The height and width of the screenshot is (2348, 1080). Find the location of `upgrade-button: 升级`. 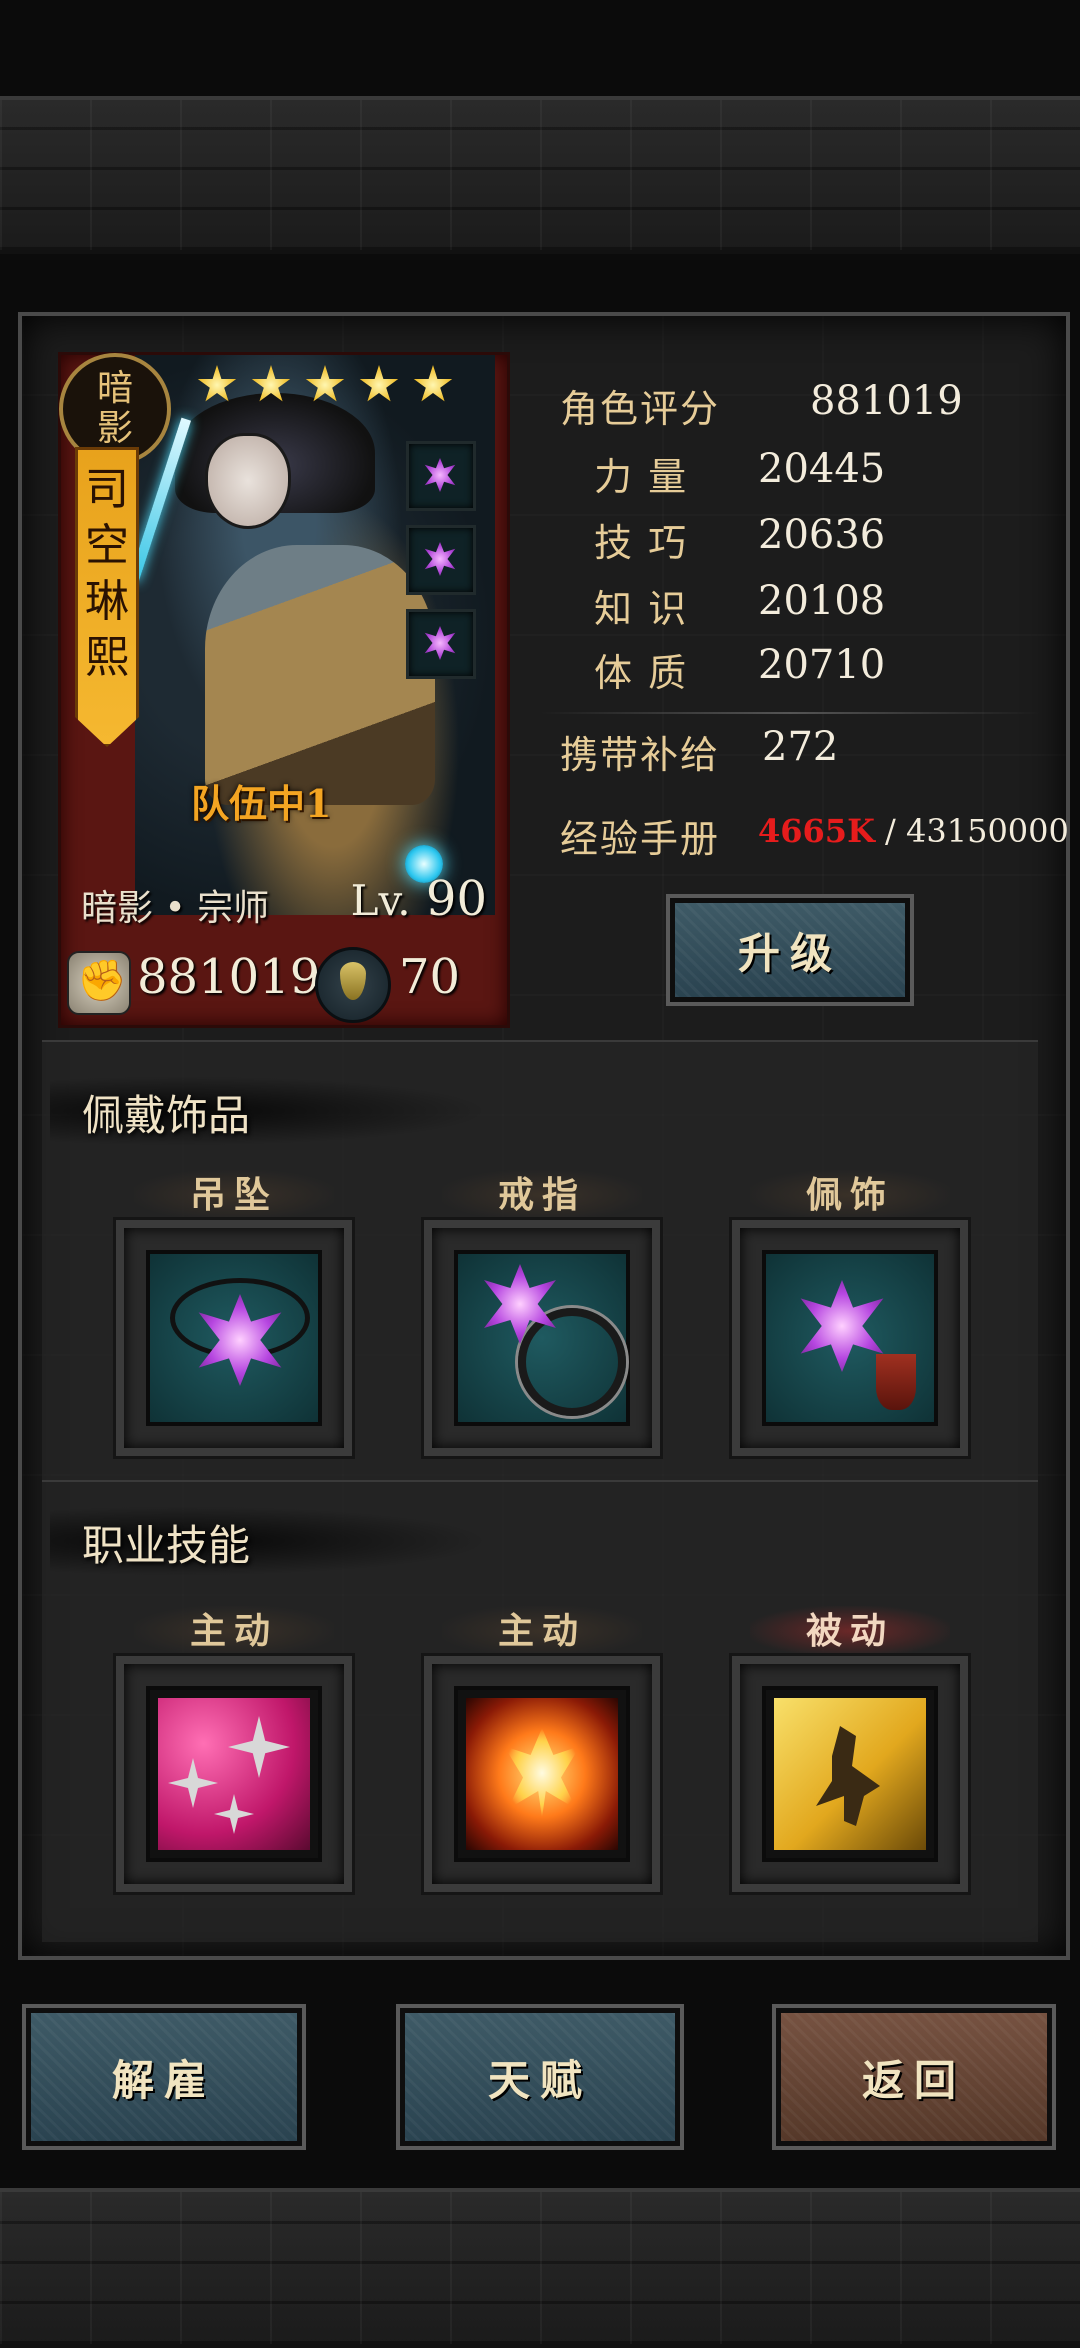

upgrade-button: 升级 is located at coordinates (790, 950).